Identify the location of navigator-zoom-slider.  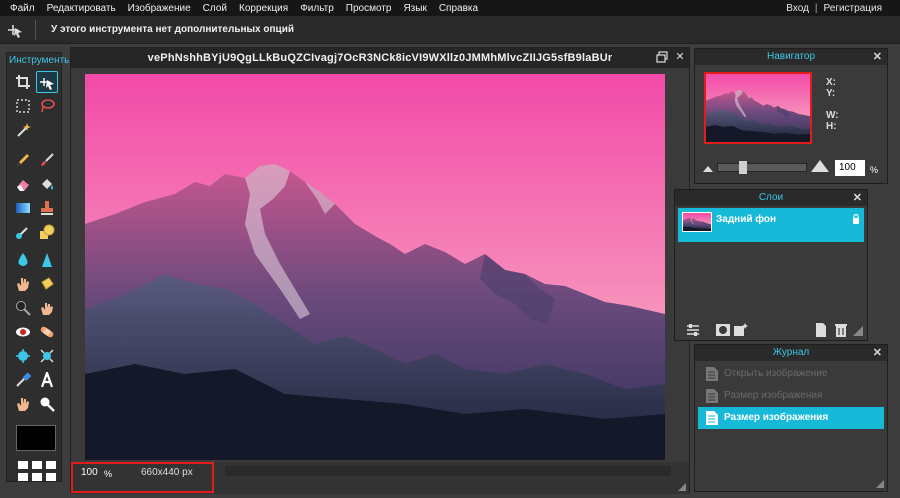
(762, 167).